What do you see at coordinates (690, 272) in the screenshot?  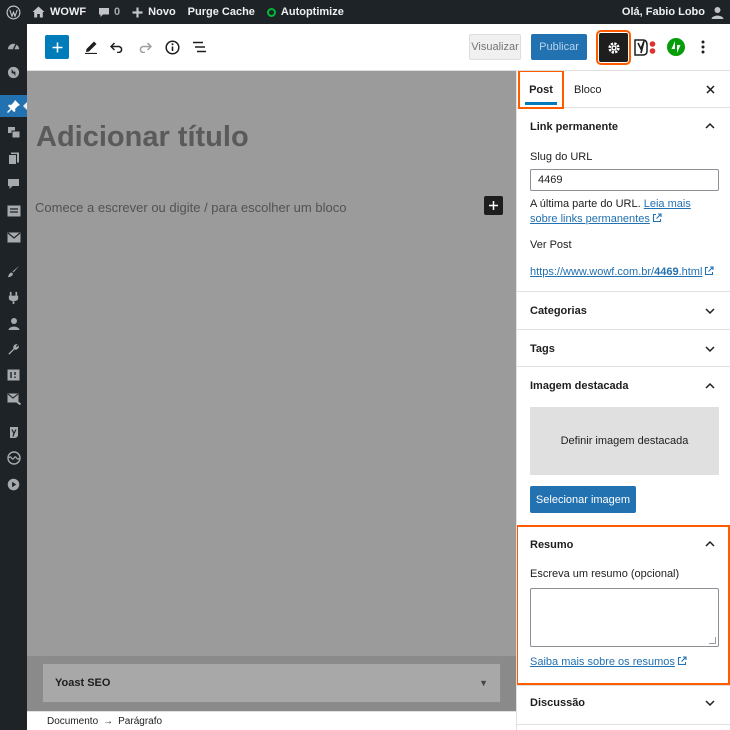 I see `url-suffix: .html` at bounding box center [690, 272].